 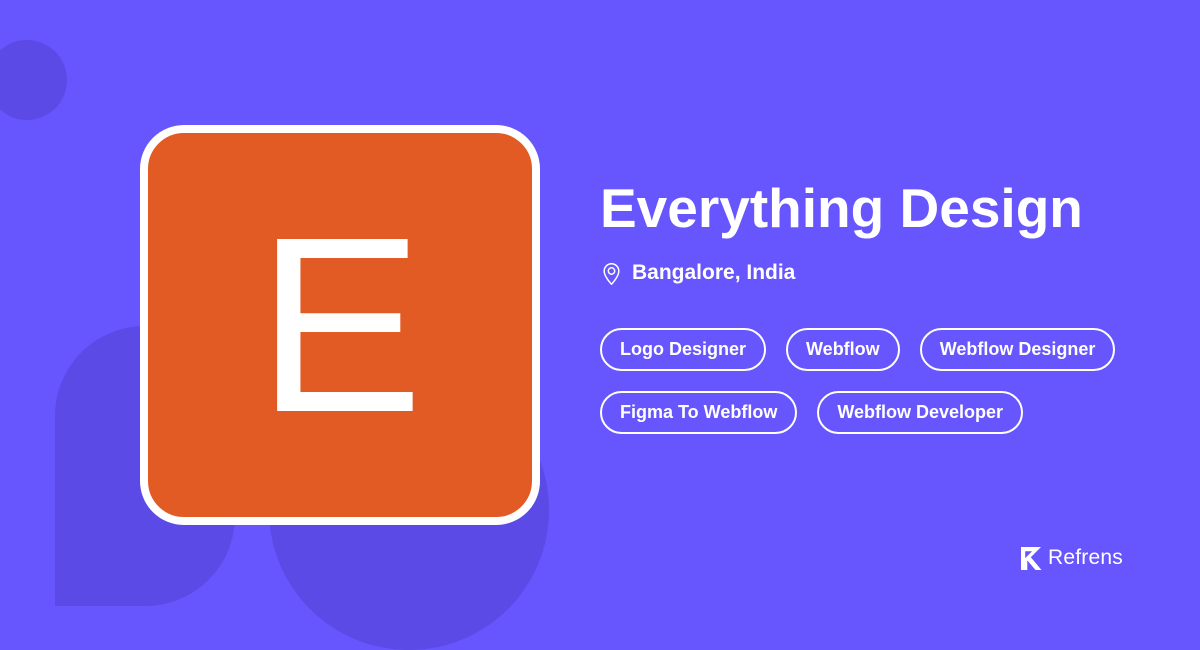 I want to click on skill-tag-webflow-designer: Webflow Designer, so click(x=1017, y=349).